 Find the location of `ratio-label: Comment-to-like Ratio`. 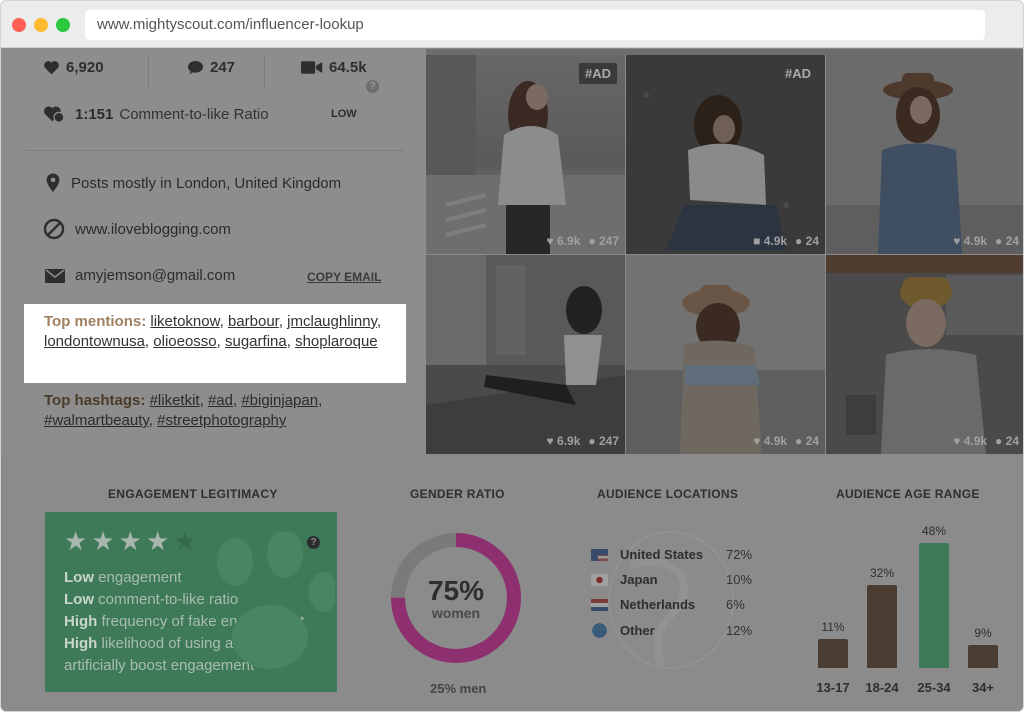

ratio-label: Comment-to-like Ratio is located at coordinates (194, 114).